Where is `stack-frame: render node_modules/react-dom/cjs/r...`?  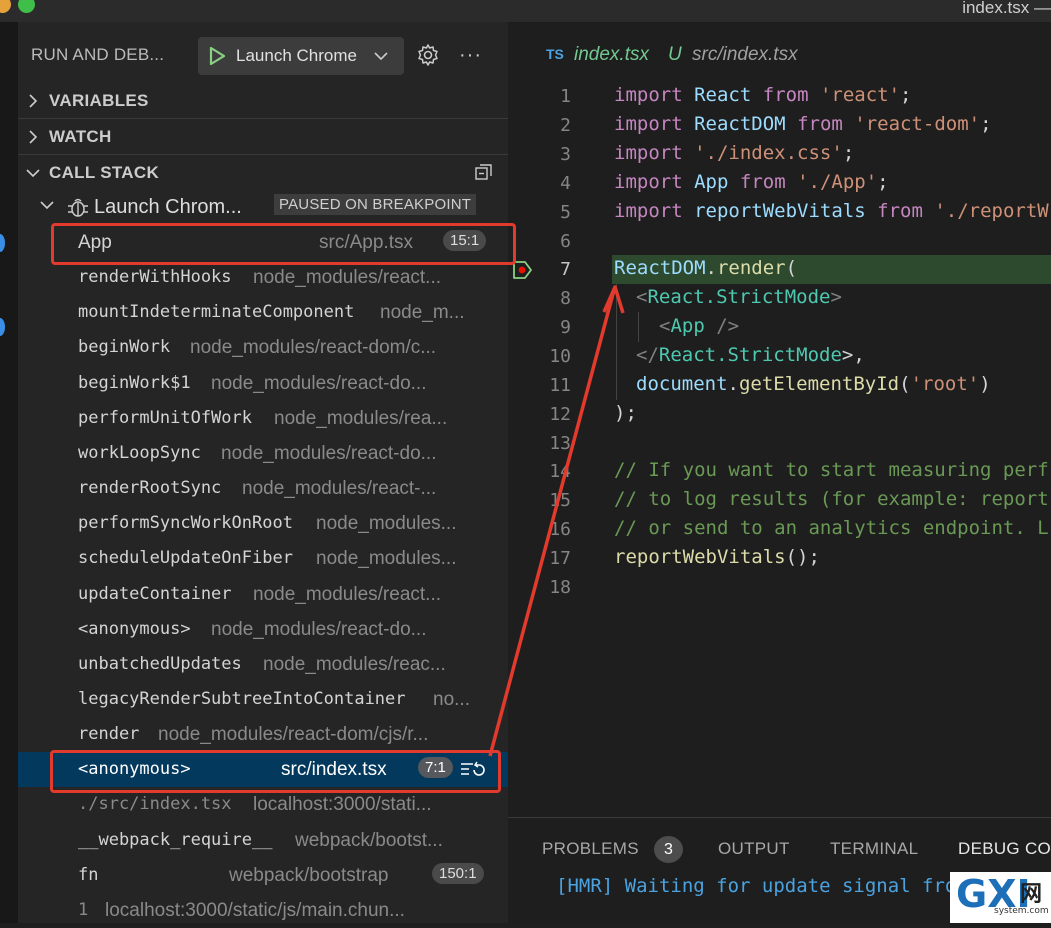 stack-frame: render node_modules/react-dom/cjs/r... is located at coordinates (263, 734).